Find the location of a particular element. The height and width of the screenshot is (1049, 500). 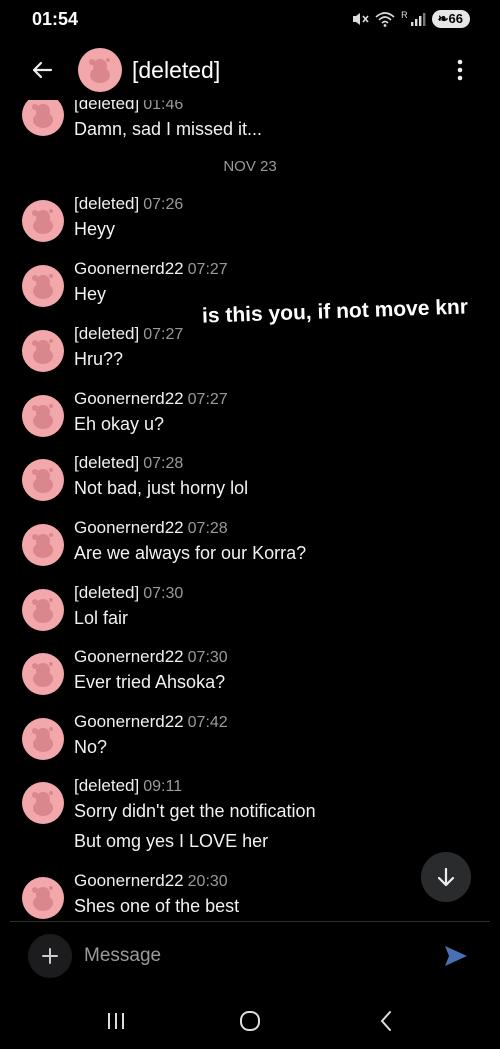

status-icons: R ❧66 is located at coordinates (410, 19).